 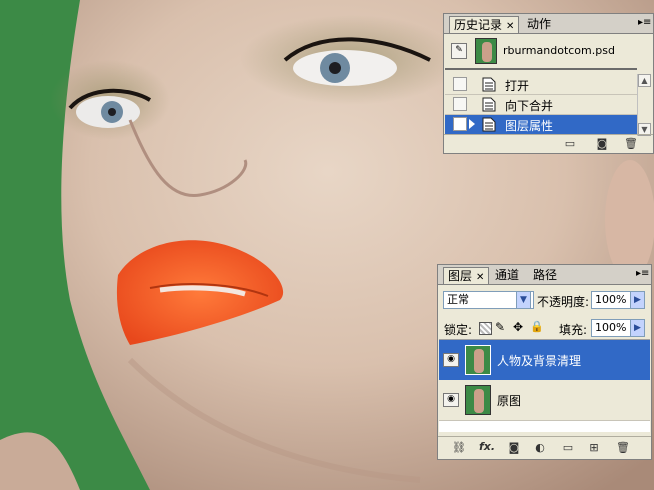 I want to click on lock-transparent-icon, so click(x=485, y=328).